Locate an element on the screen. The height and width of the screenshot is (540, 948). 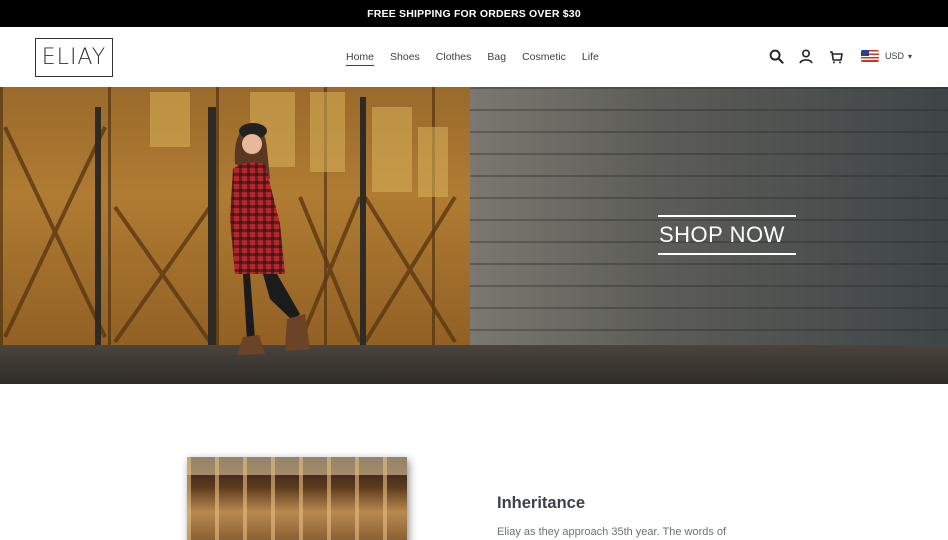
hero-background-ground is located at coordinates (474, 364).